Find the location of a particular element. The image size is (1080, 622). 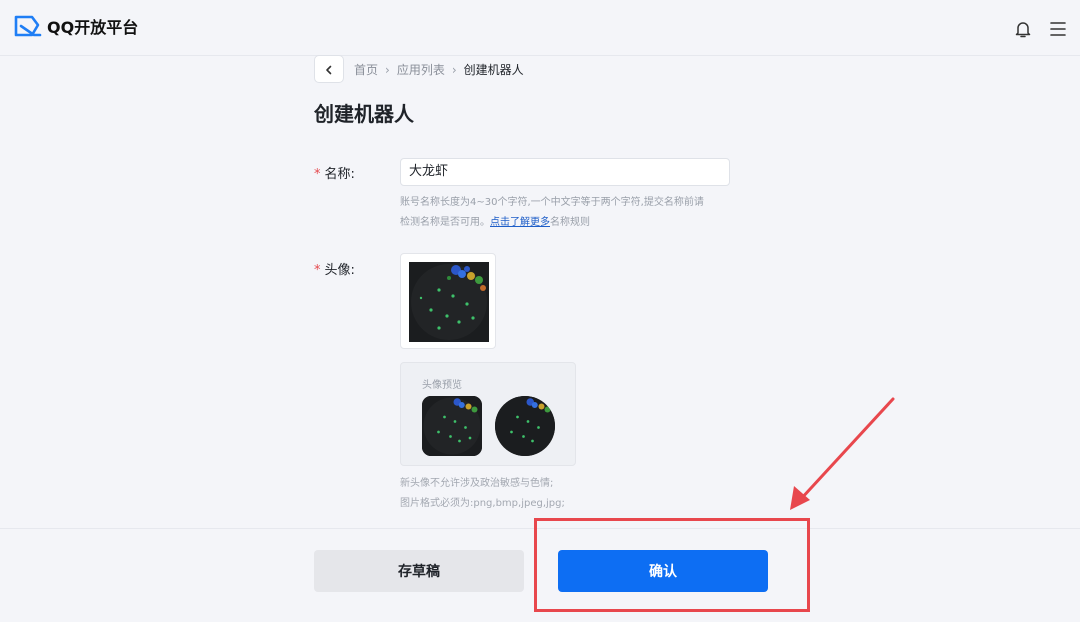

bell-icon is located at coordinates (1023, 31).